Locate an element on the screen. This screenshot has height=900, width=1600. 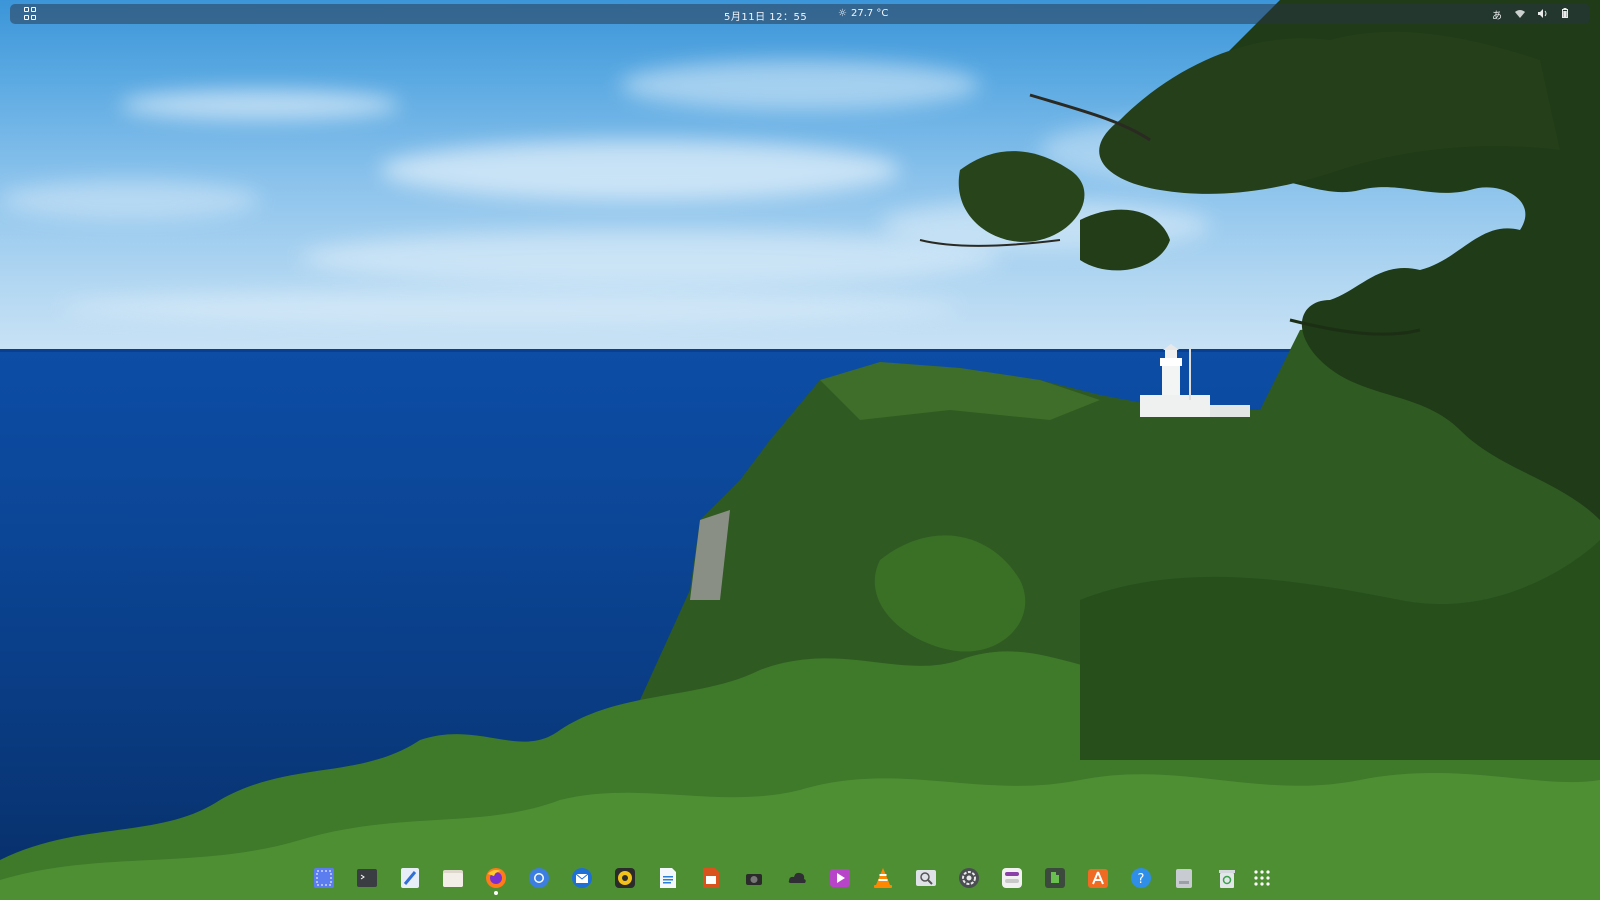
software-launcher is located at coordinates (1098, 878).